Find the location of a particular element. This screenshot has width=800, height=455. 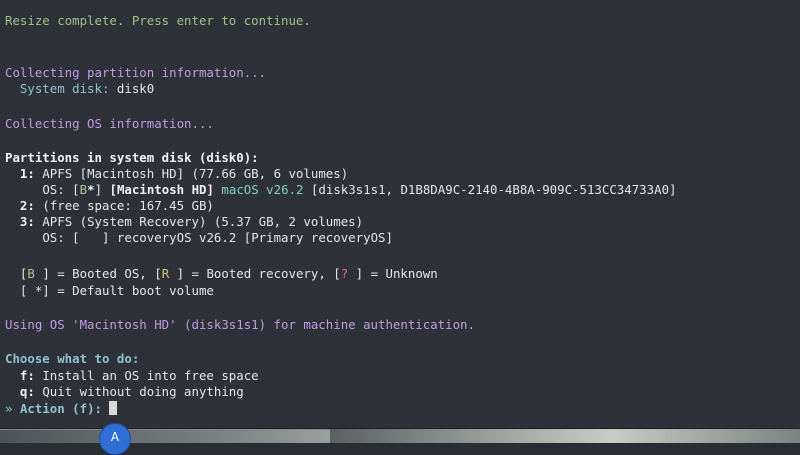

partition-1-os-booted-flag: B is located at coordinates (83, 189).